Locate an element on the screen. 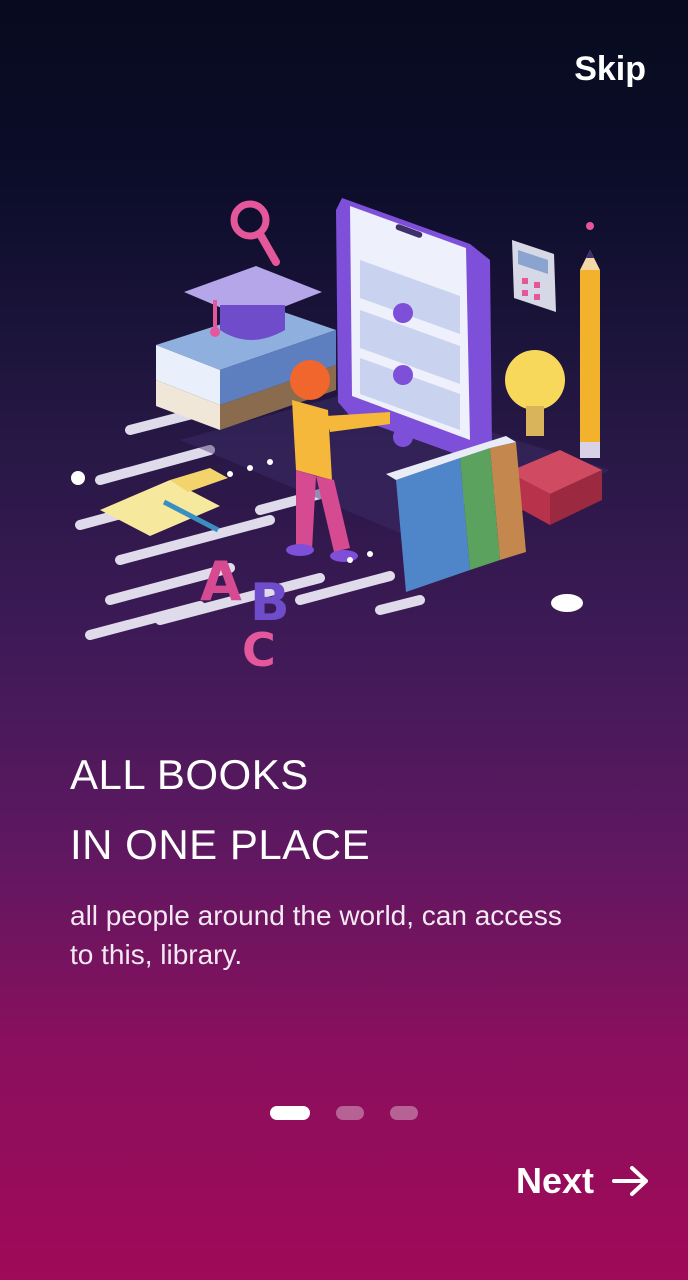 Image resolution: width=688 pixels, height=1280 pixels. svg-text: C is located at coordinates (259, 650).